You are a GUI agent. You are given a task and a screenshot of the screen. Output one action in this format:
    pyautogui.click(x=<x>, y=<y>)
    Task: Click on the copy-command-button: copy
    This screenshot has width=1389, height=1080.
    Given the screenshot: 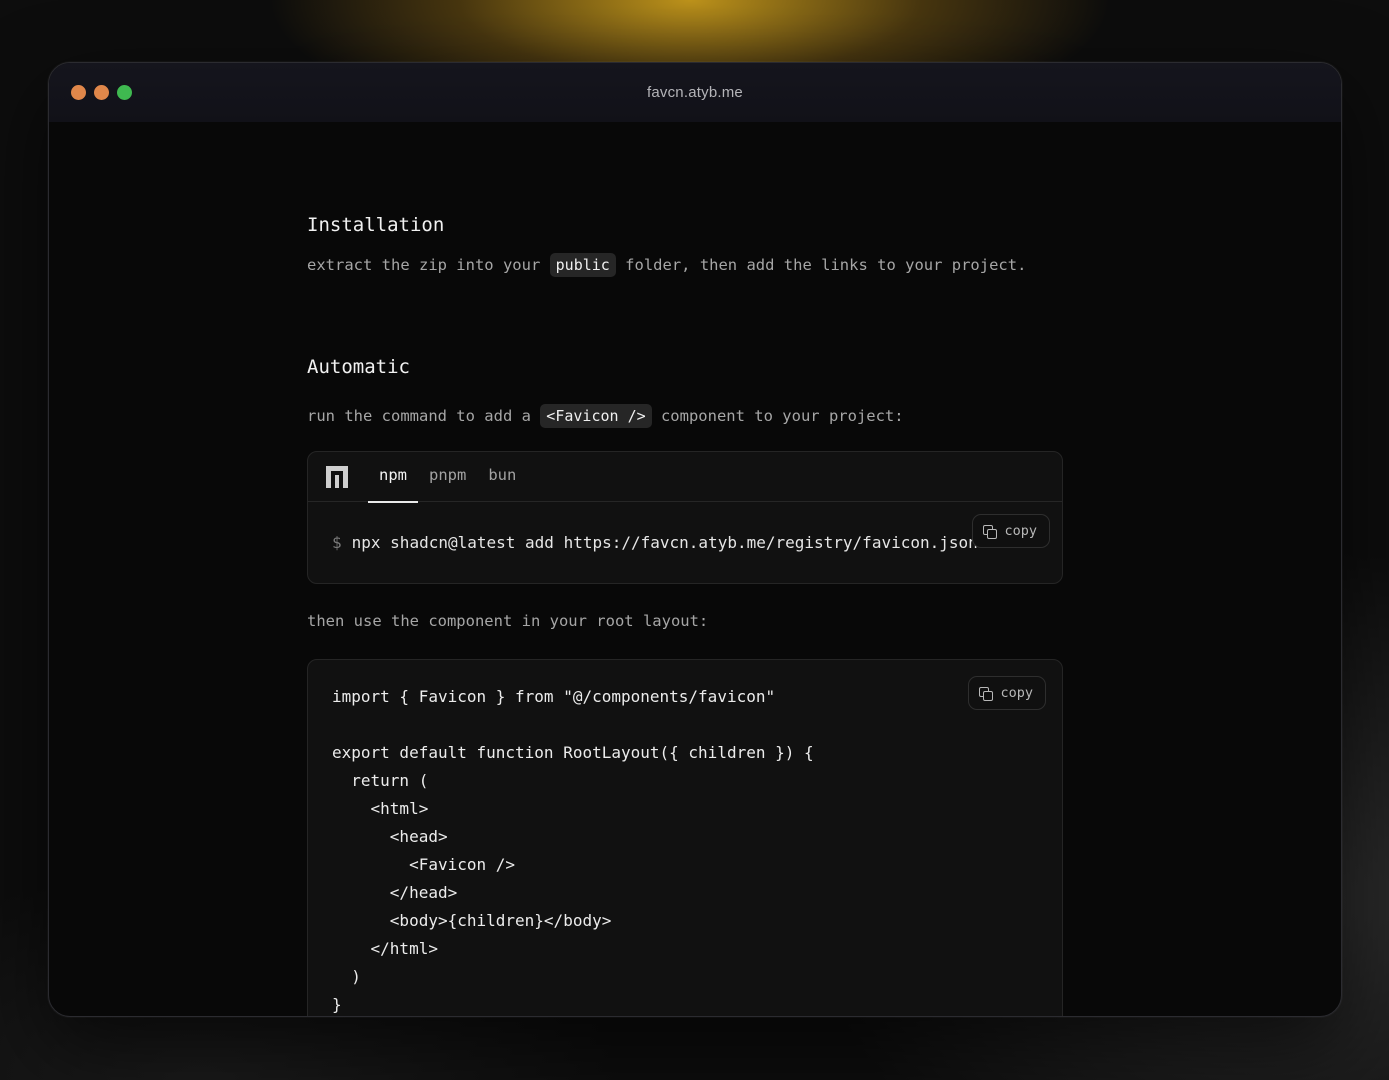 What is the action you would take?
    pyautogui.click(x=1011, y=531)
    